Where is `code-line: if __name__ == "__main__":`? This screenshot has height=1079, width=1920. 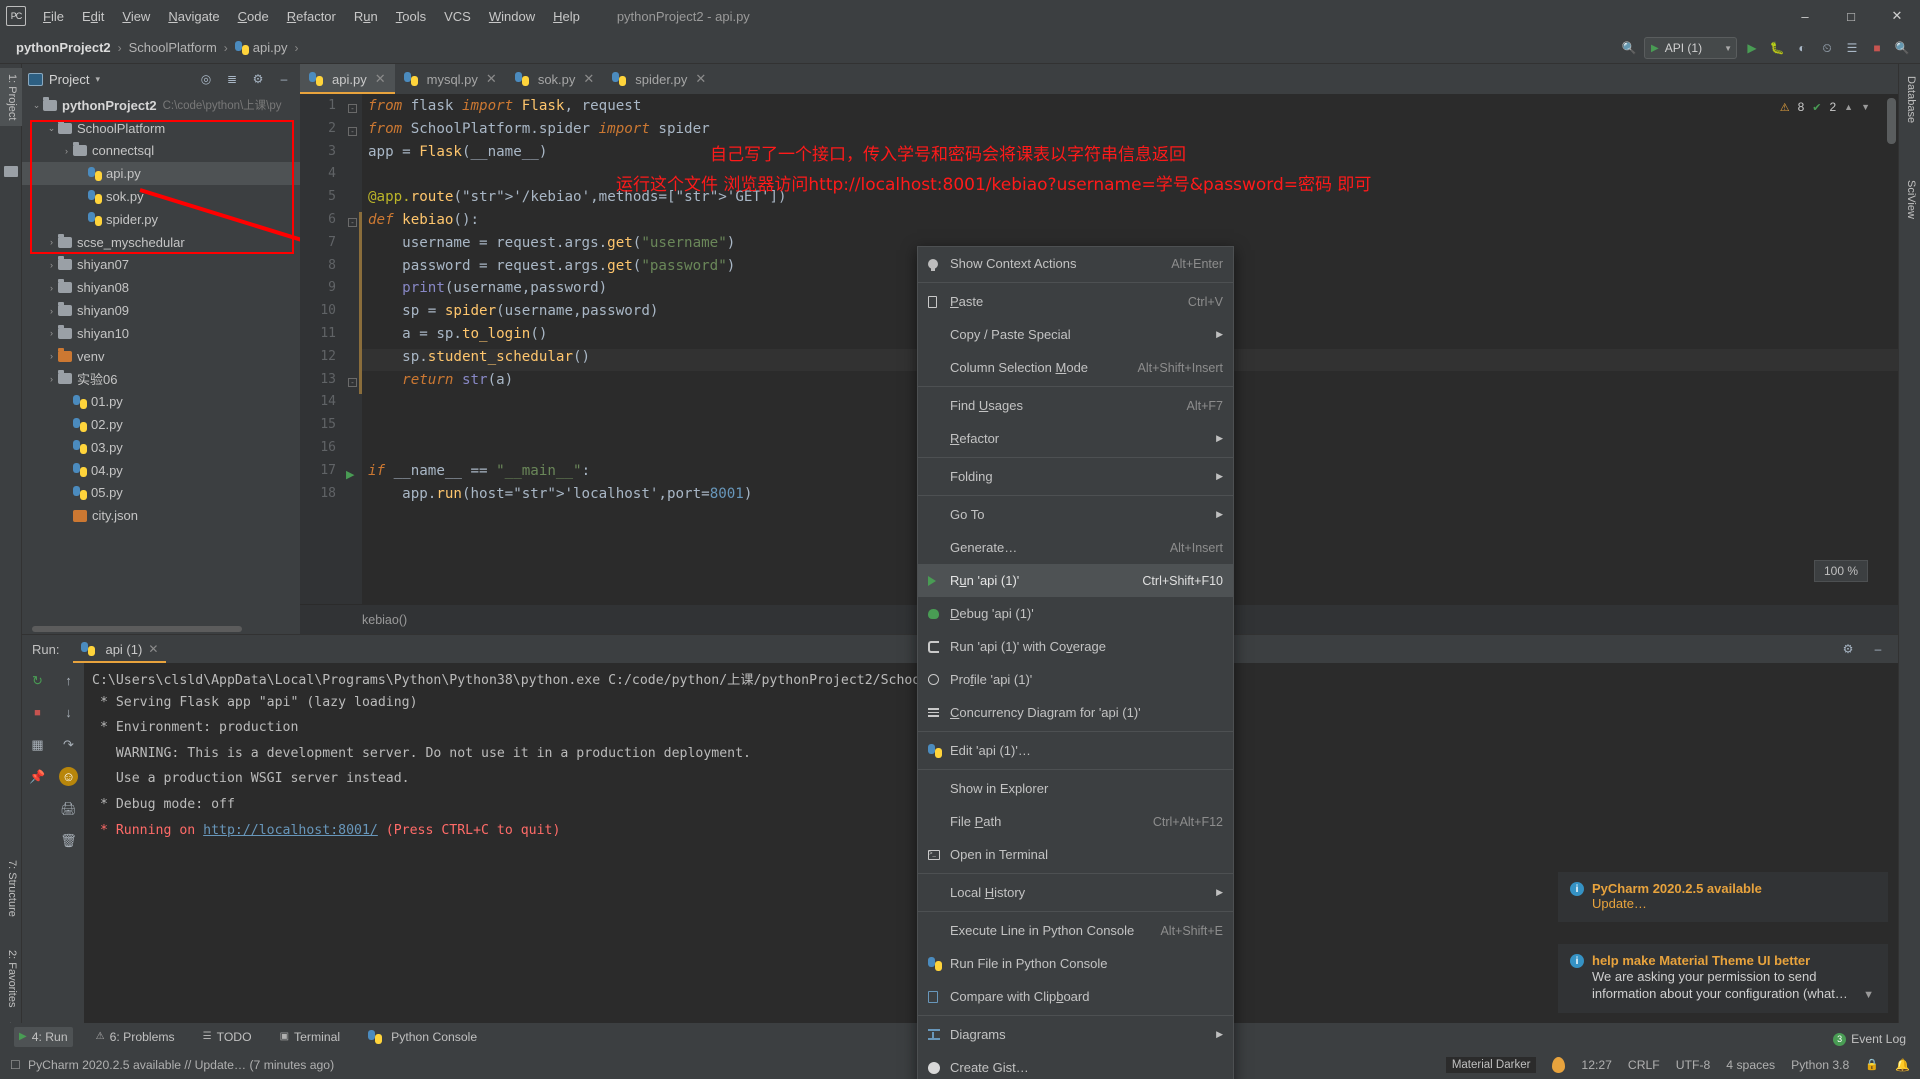
code-line: if __name__ == "__main__": is located at coordinates (479, 471).